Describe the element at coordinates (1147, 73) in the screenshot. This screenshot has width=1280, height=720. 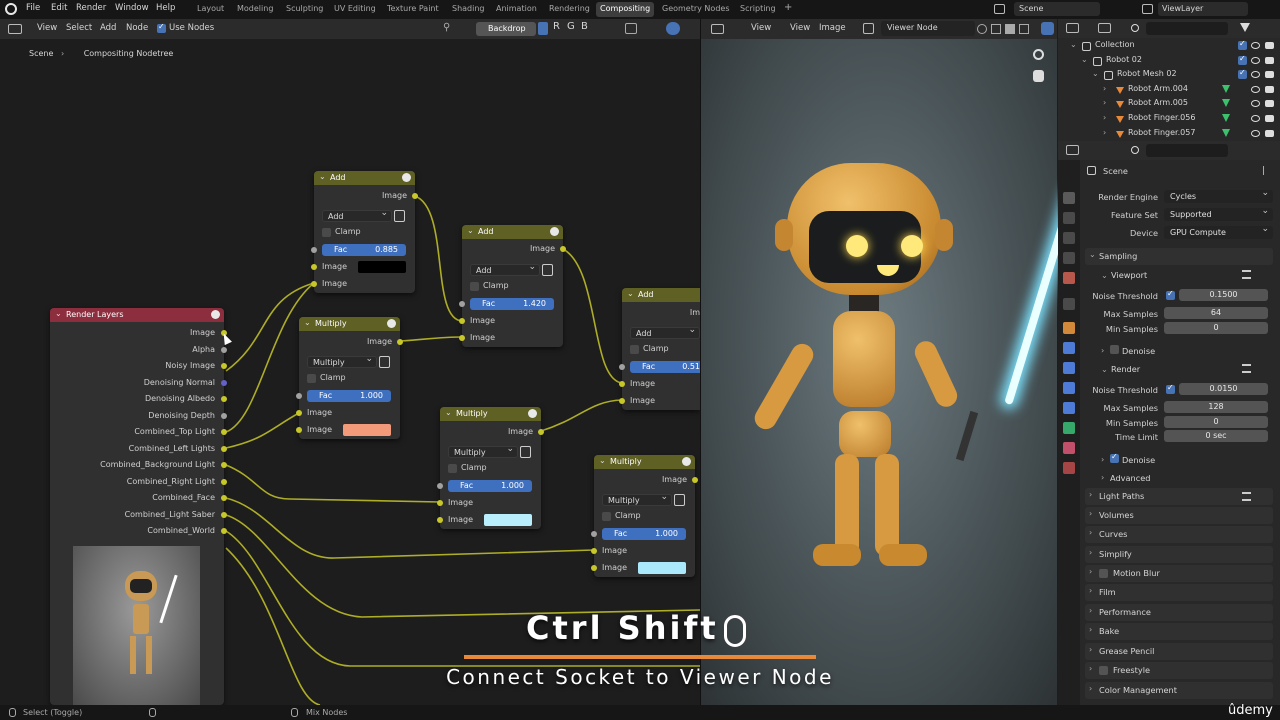
I see `outliner-item-label: Robot Mesh 02` at that location.